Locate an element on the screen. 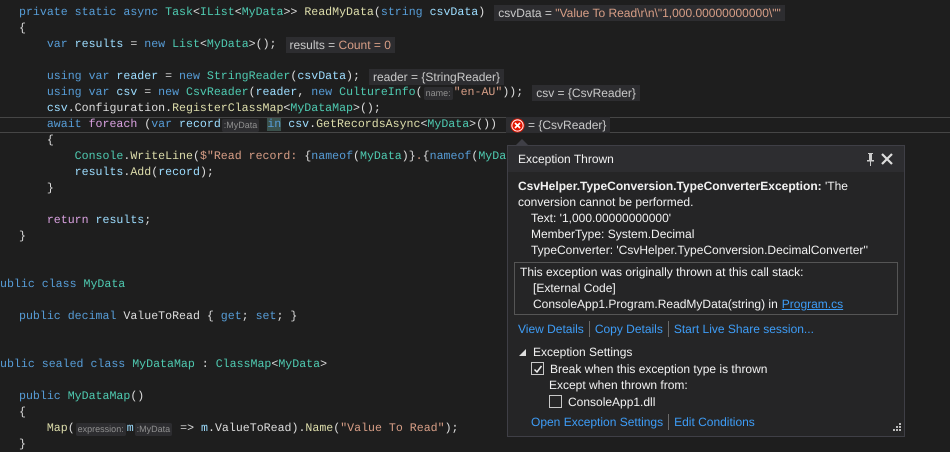 The image size is (950, 452). code-text: await foreach (var record is located at coordinates (133, 125).